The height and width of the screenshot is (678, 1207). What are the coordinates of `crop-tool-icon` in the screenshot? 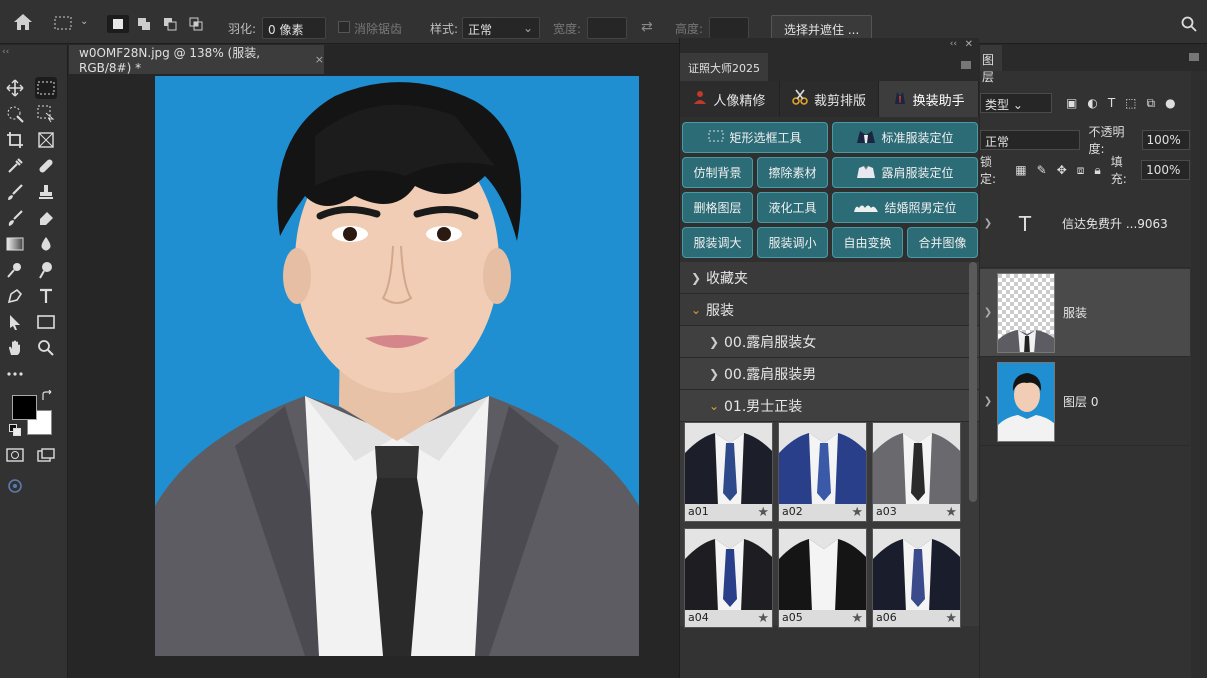 It's located at (15, 140).